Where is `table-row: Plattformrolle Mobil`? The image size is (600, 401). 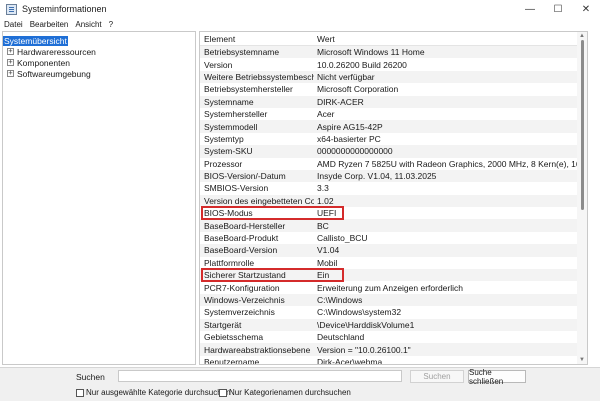 table-row: Plattformrolle Mobil is located at coordinates (393, 263).